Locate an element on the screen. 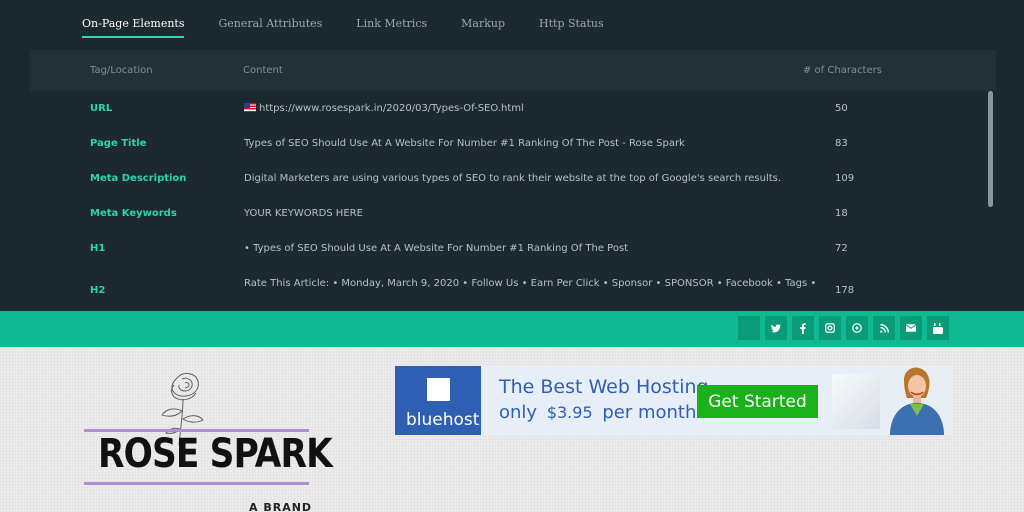 Image resolution: width=1024 pixels, height=512 pixels. logo-divider is located at coordinates (196, 483).